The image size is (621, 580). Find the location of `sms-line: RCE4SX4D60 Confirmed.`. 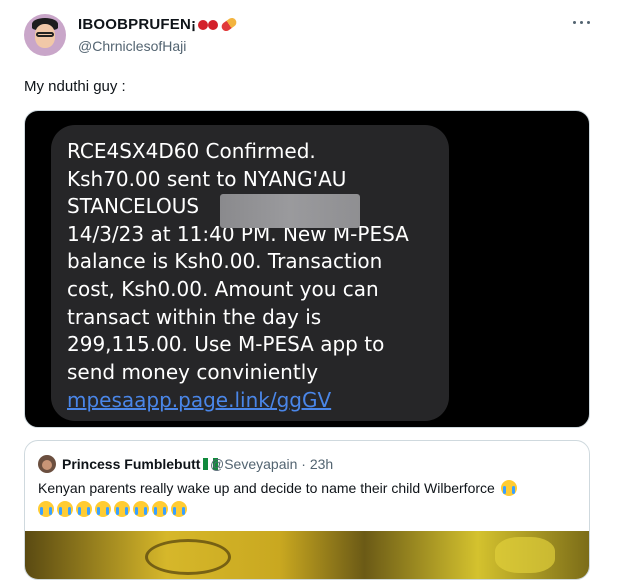

sms-line: RCE4SX4D60 Confirmed. is located at coordinates (191, 151).